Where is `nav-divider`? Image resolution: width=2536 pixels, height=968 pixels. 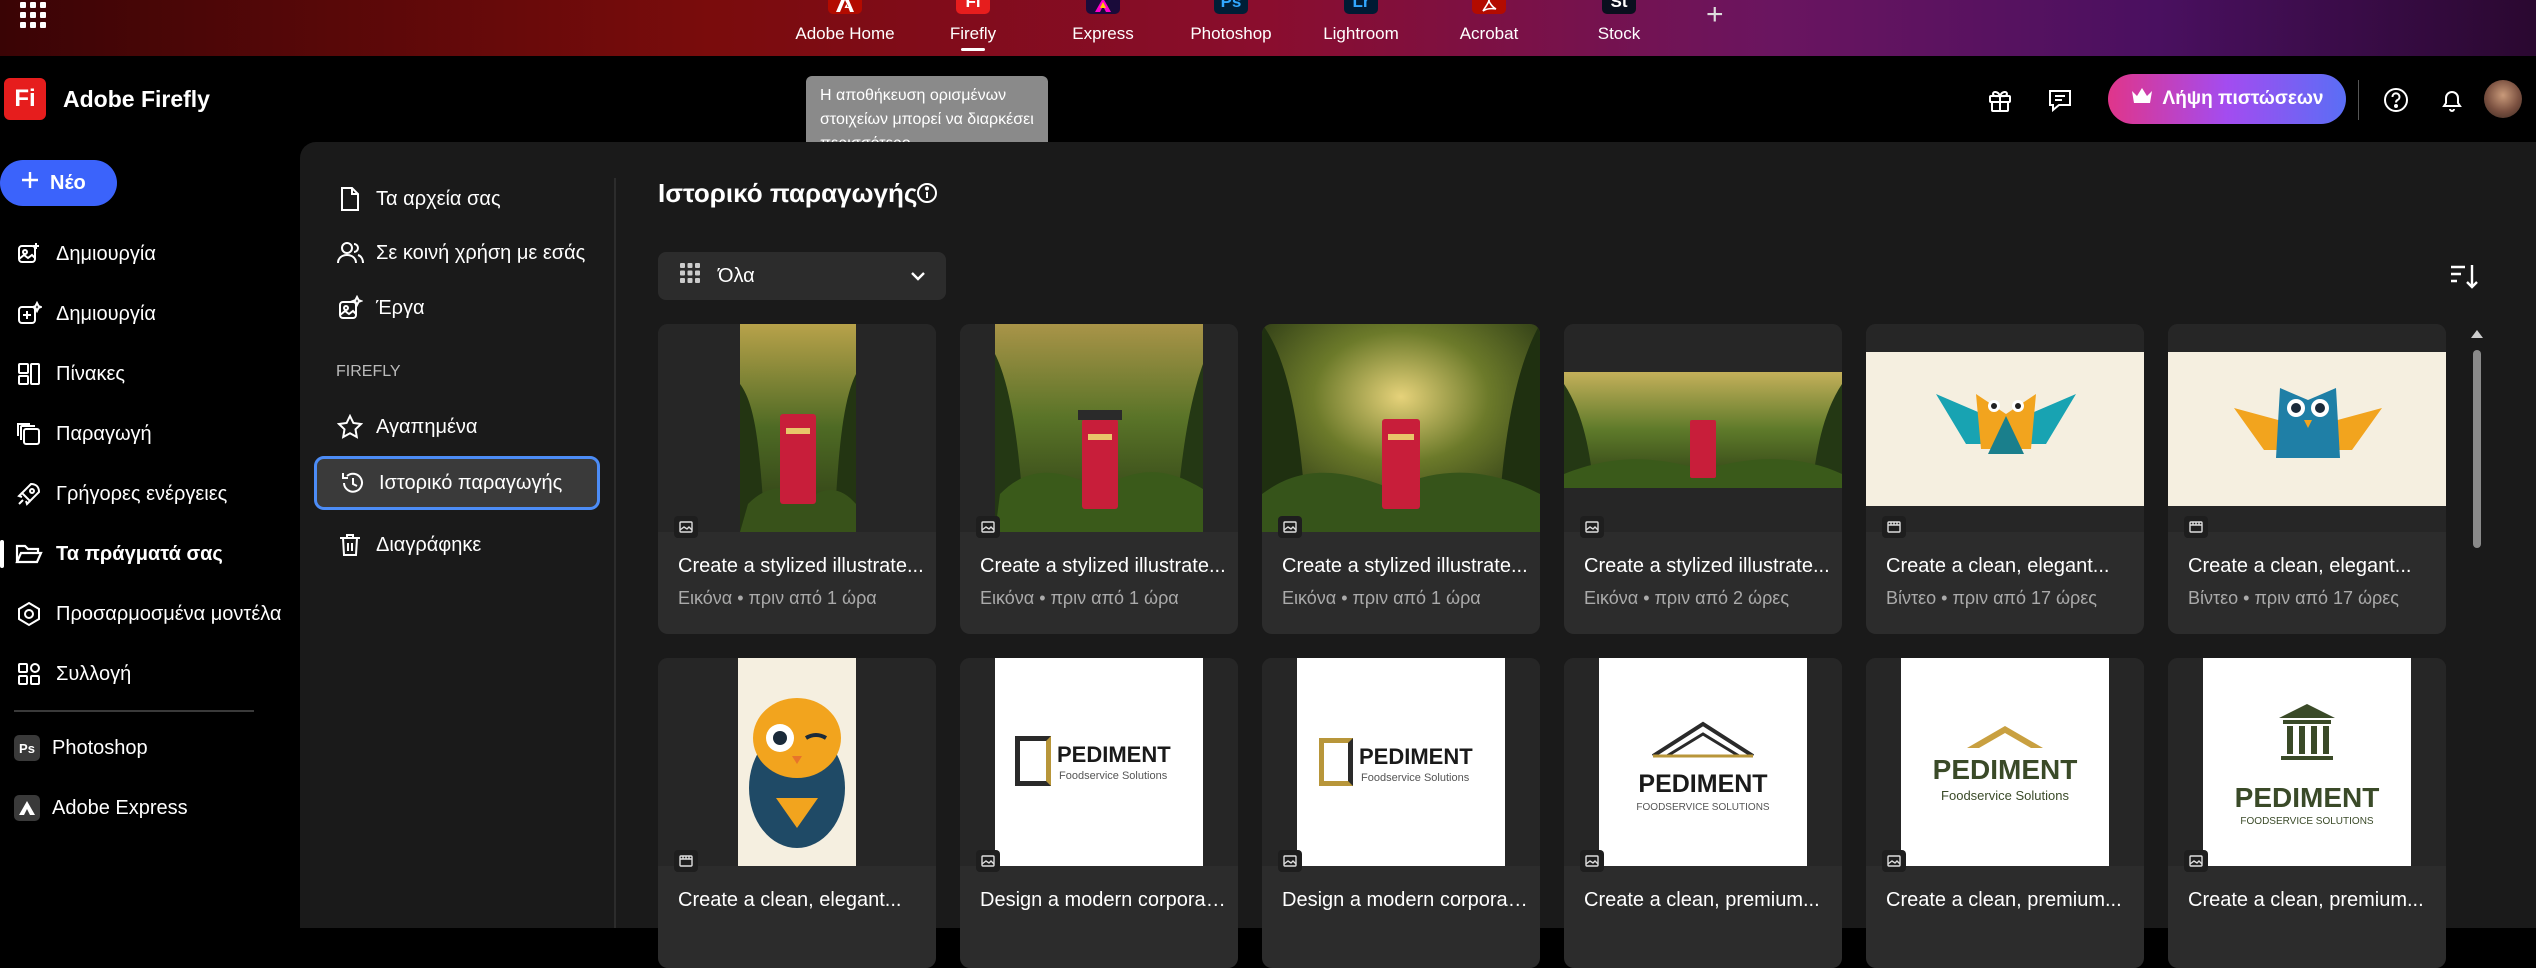 nav-divider is located at coordinates (134, 711).